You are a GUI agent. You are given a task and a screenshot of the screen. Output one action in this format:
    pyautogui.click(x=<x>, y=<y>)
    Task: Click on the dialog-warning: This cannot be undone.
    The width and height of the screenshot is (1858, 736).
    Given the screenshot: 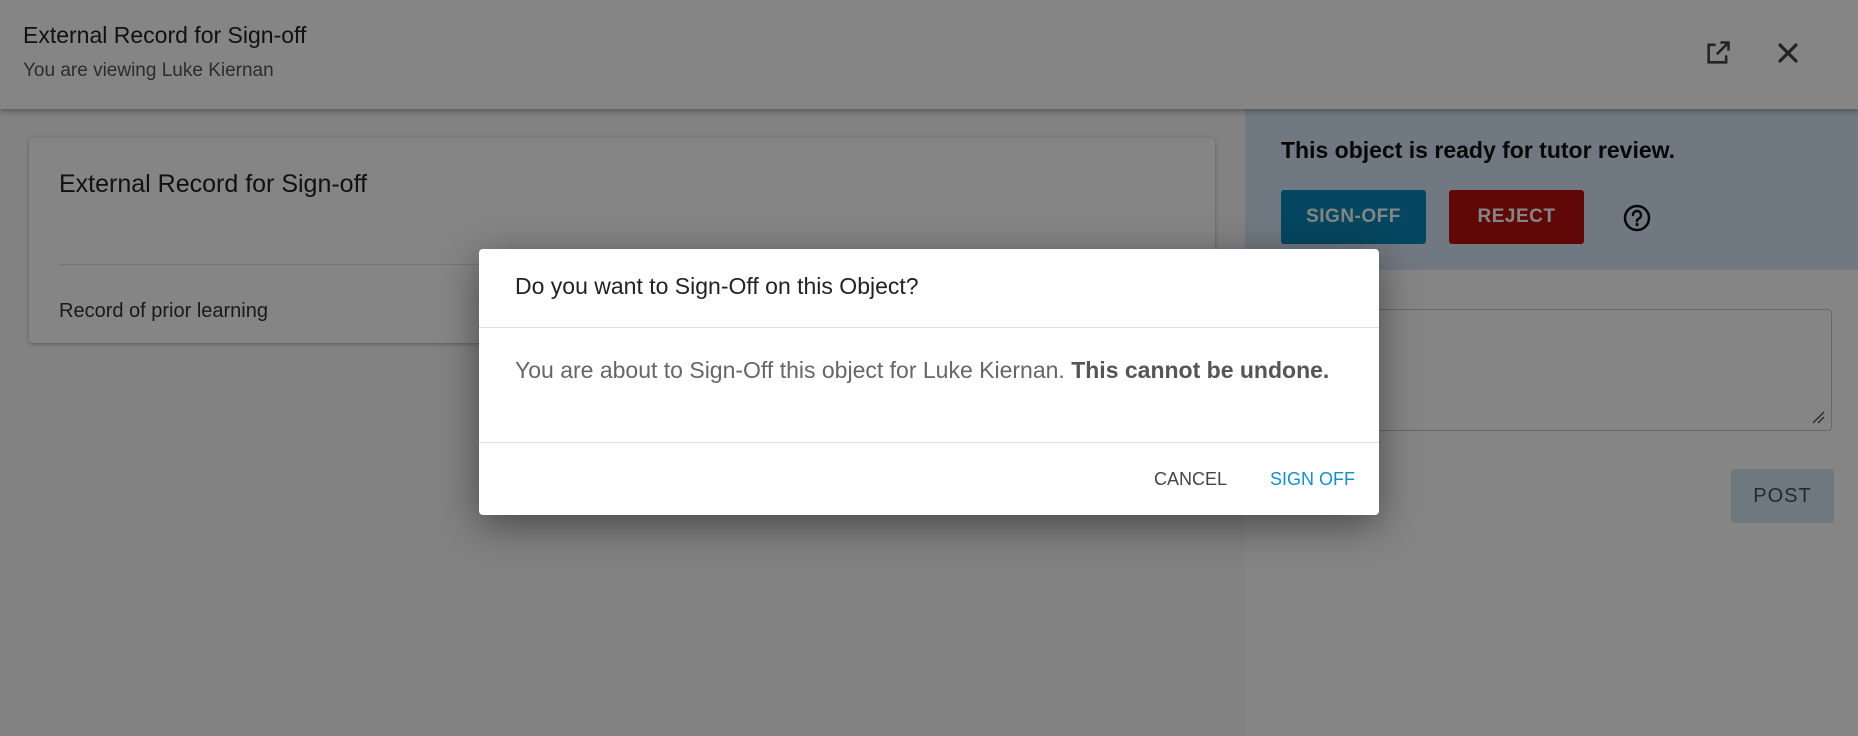 What is the action you would take?
    pyautogui.click(x=1200, y=370)
    